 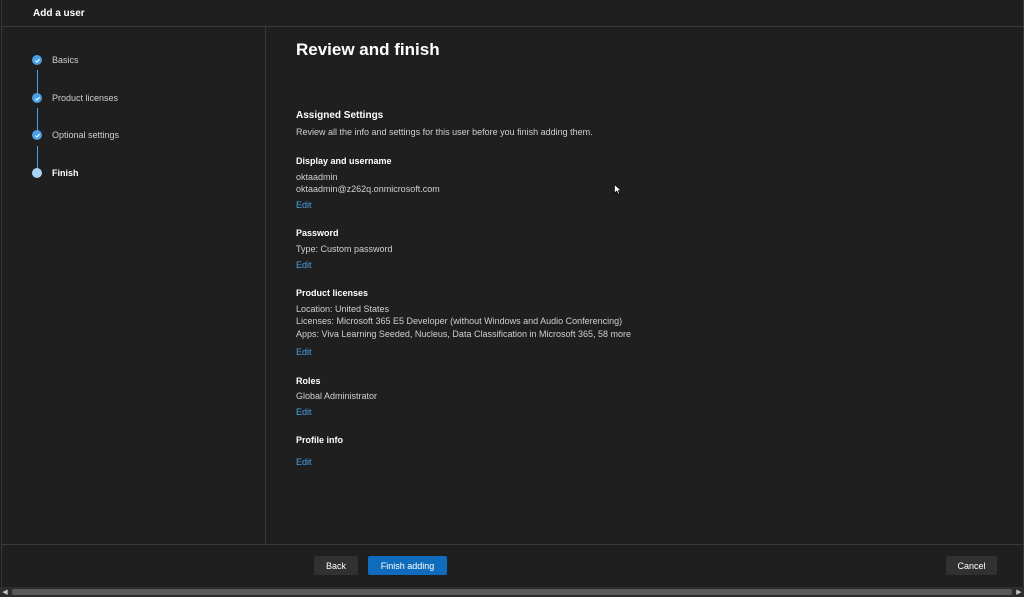 I want to click on roles-value: Global Administrator, so click(x=337, y=396).